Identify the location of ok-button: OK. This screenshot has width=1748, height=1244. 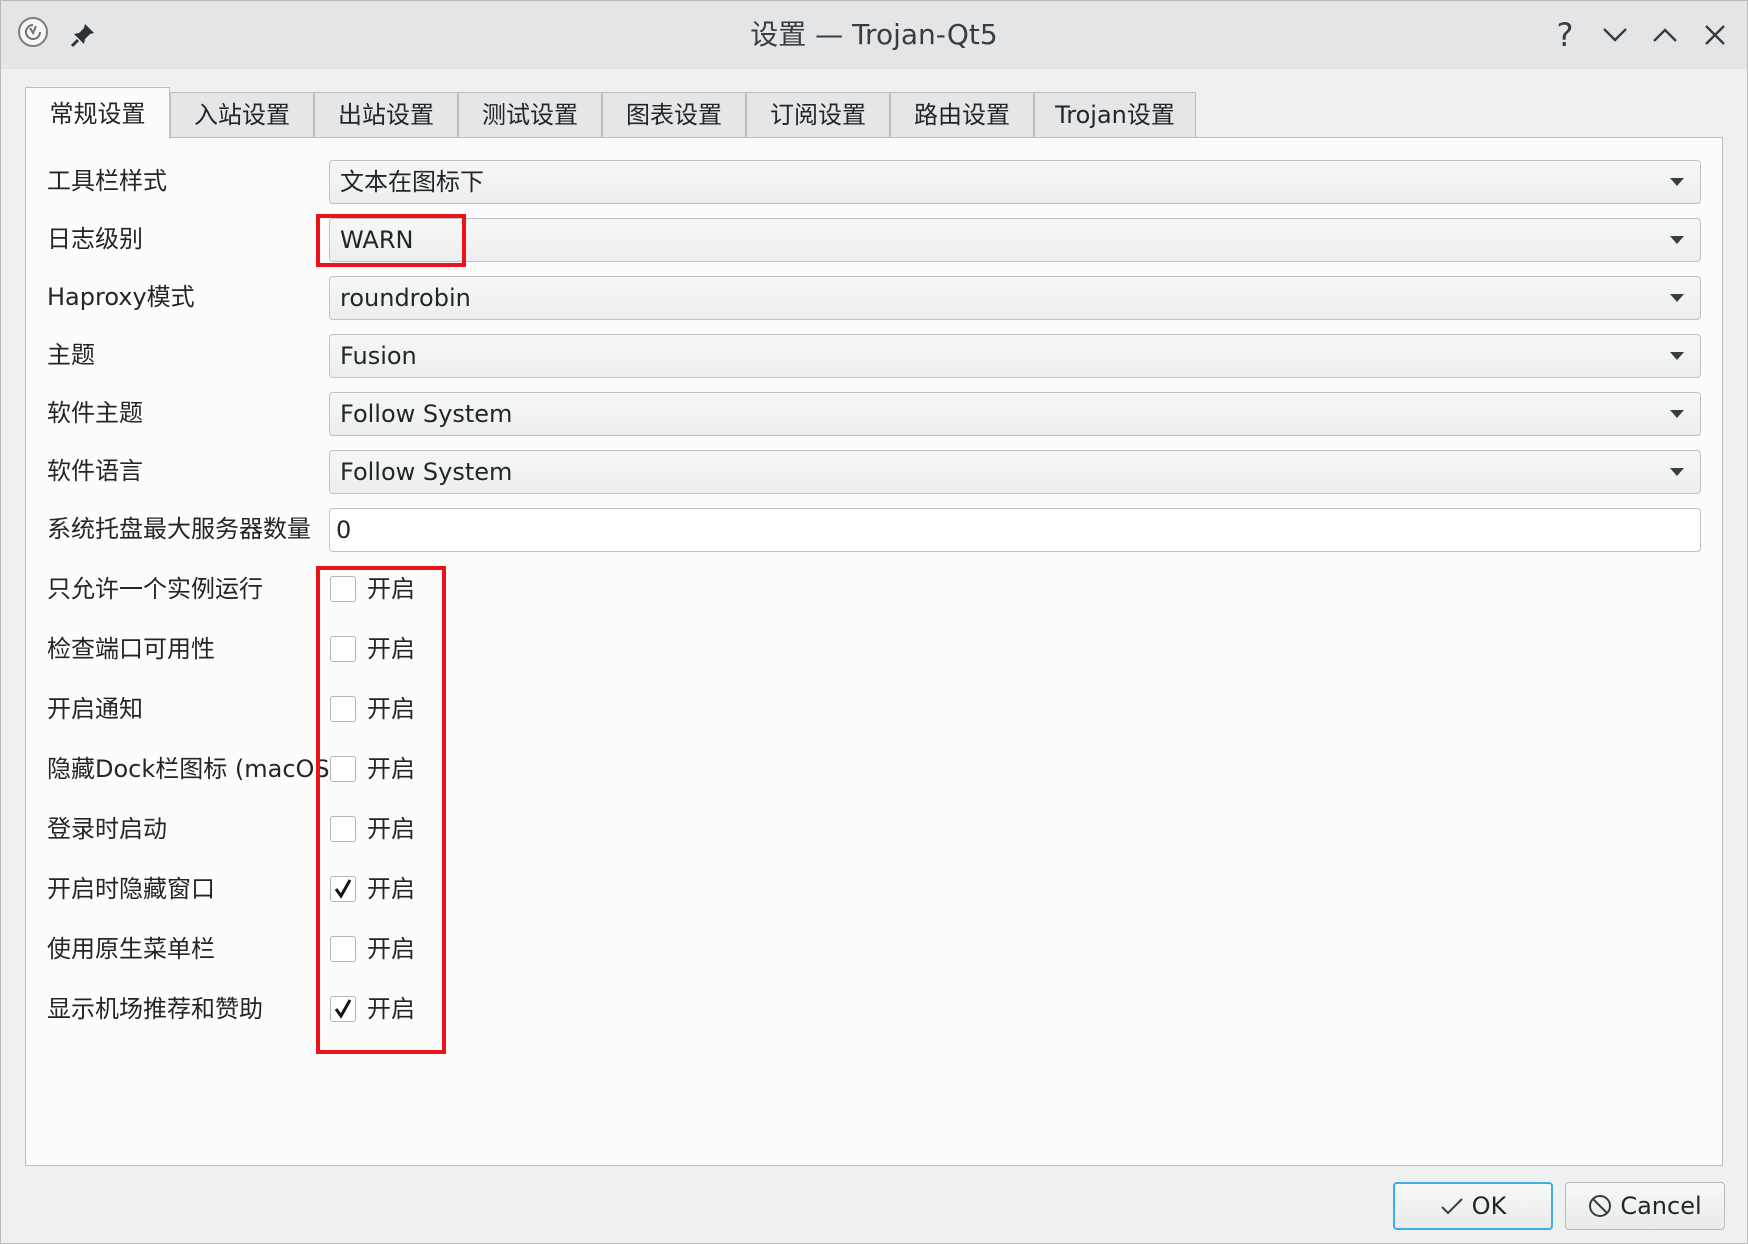
(1473, 1206).